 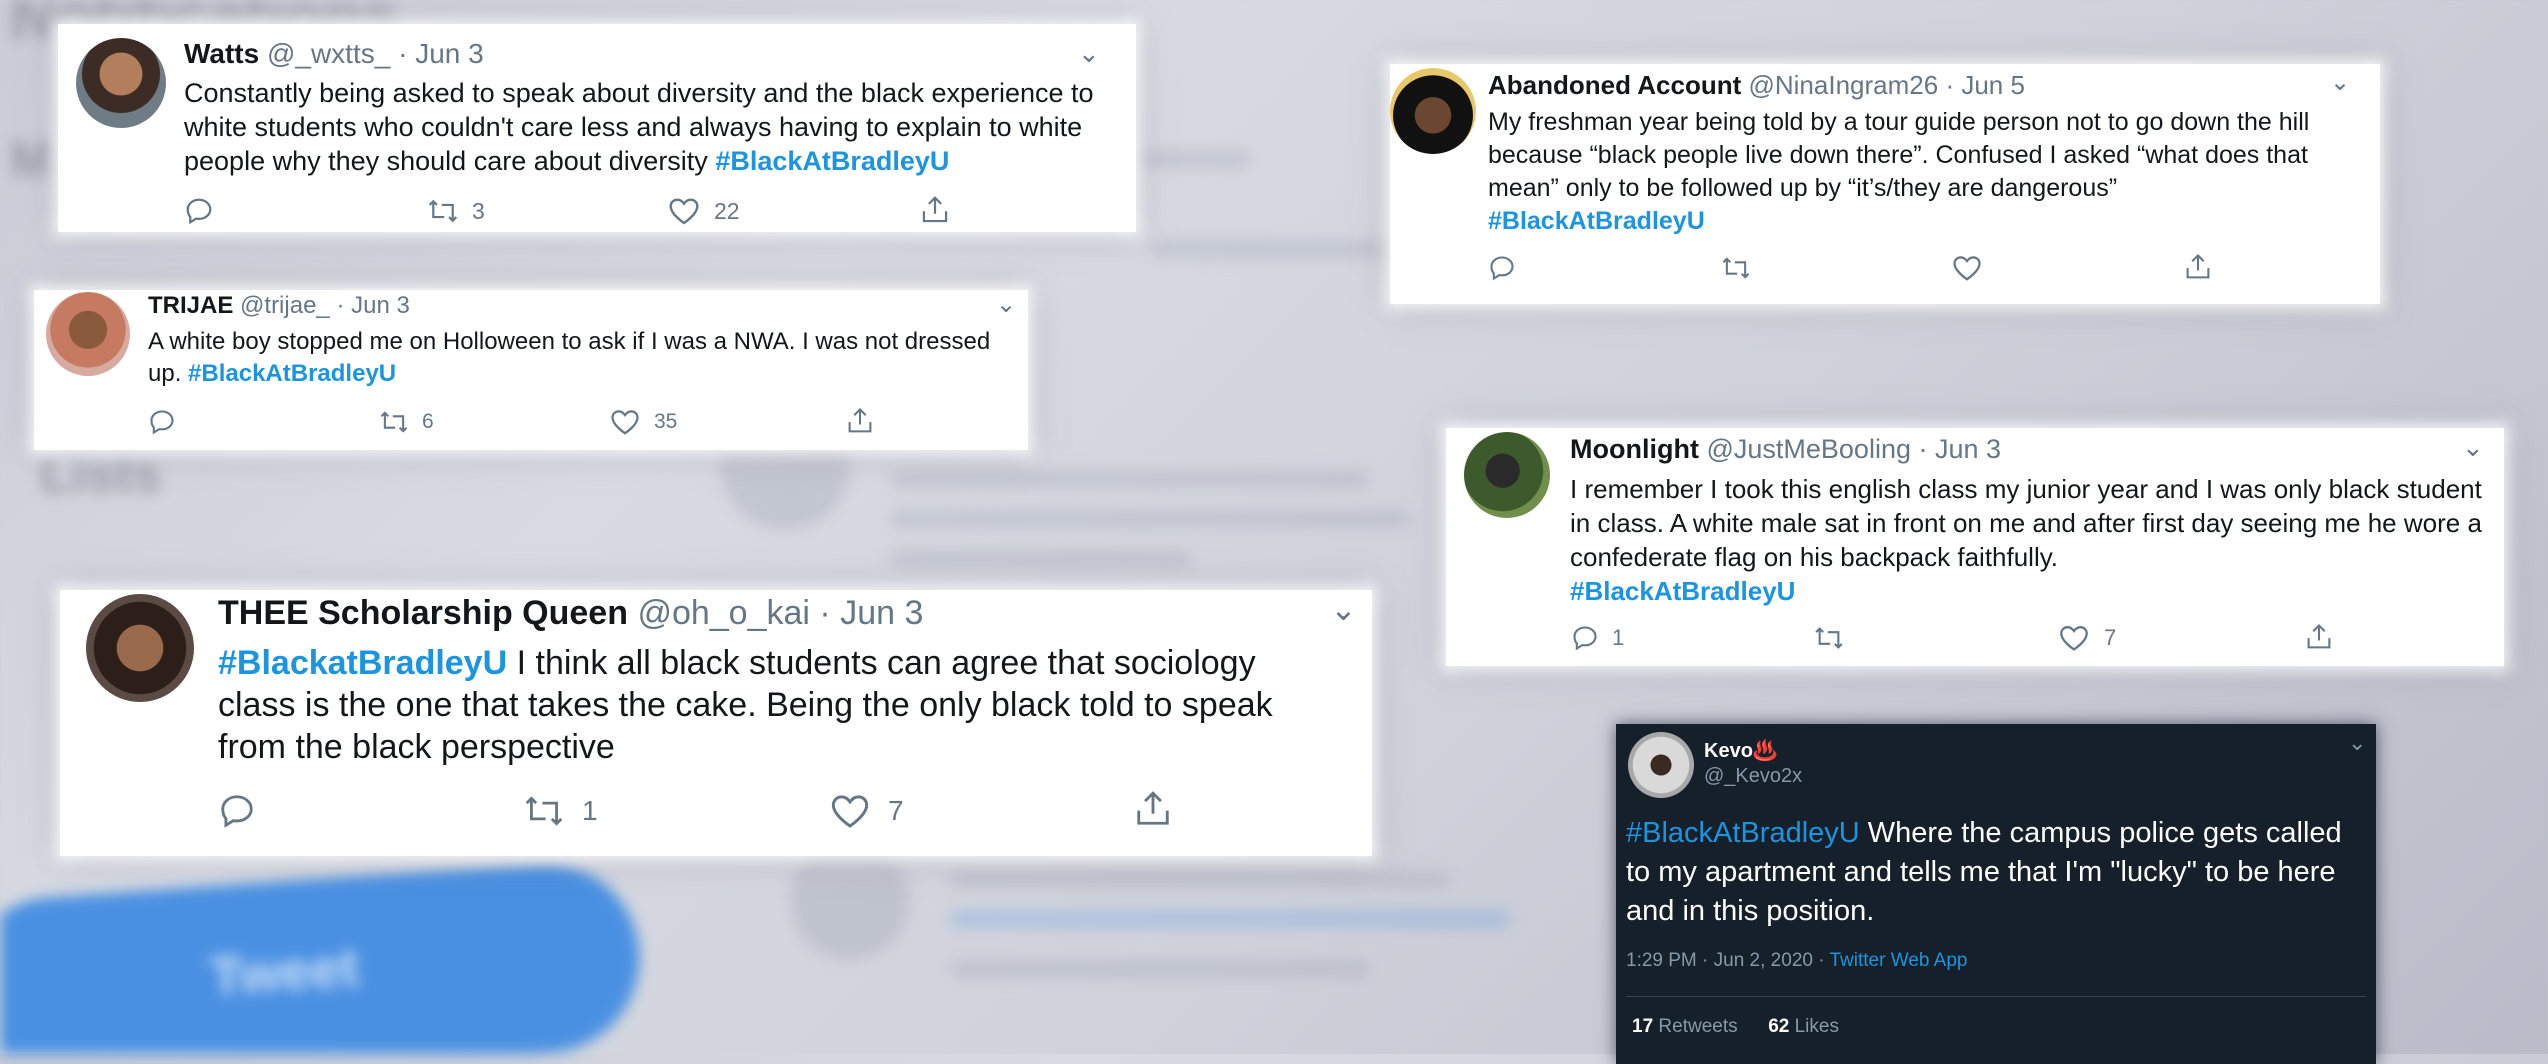 What do you see at coordinates (362, 663) in the screenshot?
I see `hashtag-link: #BlackatBradleyU` at bounding box center [362, 663].